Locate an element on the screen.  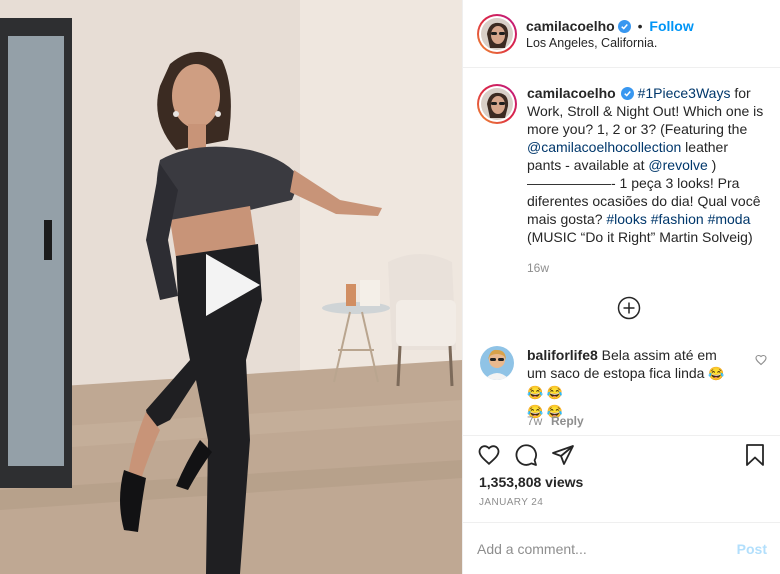
heart-icon is located at coordinates (489, 455).